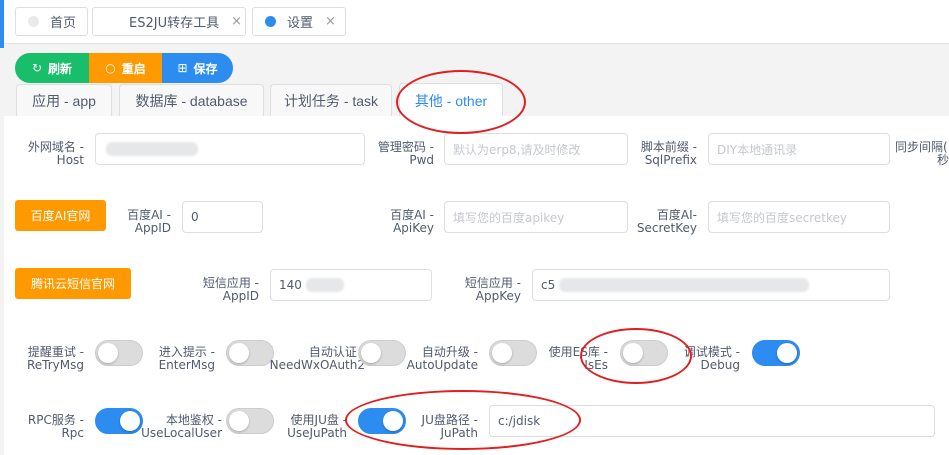  Describe the element at coordinates (2, 24) in the screenshot. I see `active-indicator` at that location.